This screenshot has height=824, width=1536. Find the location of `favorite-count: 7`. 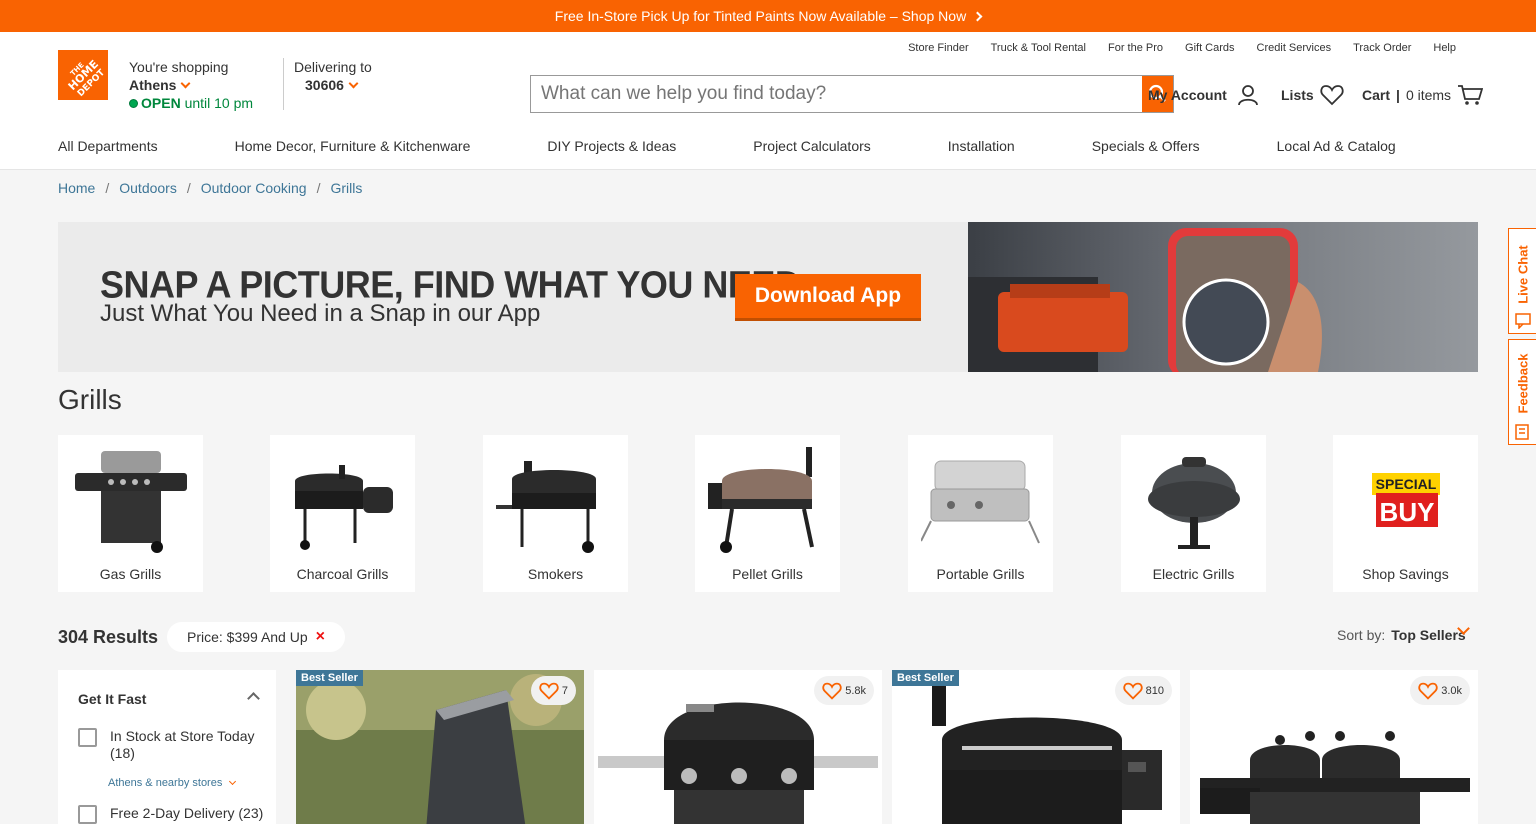

favorite-count: 7 is located at coordinates (564, 690).